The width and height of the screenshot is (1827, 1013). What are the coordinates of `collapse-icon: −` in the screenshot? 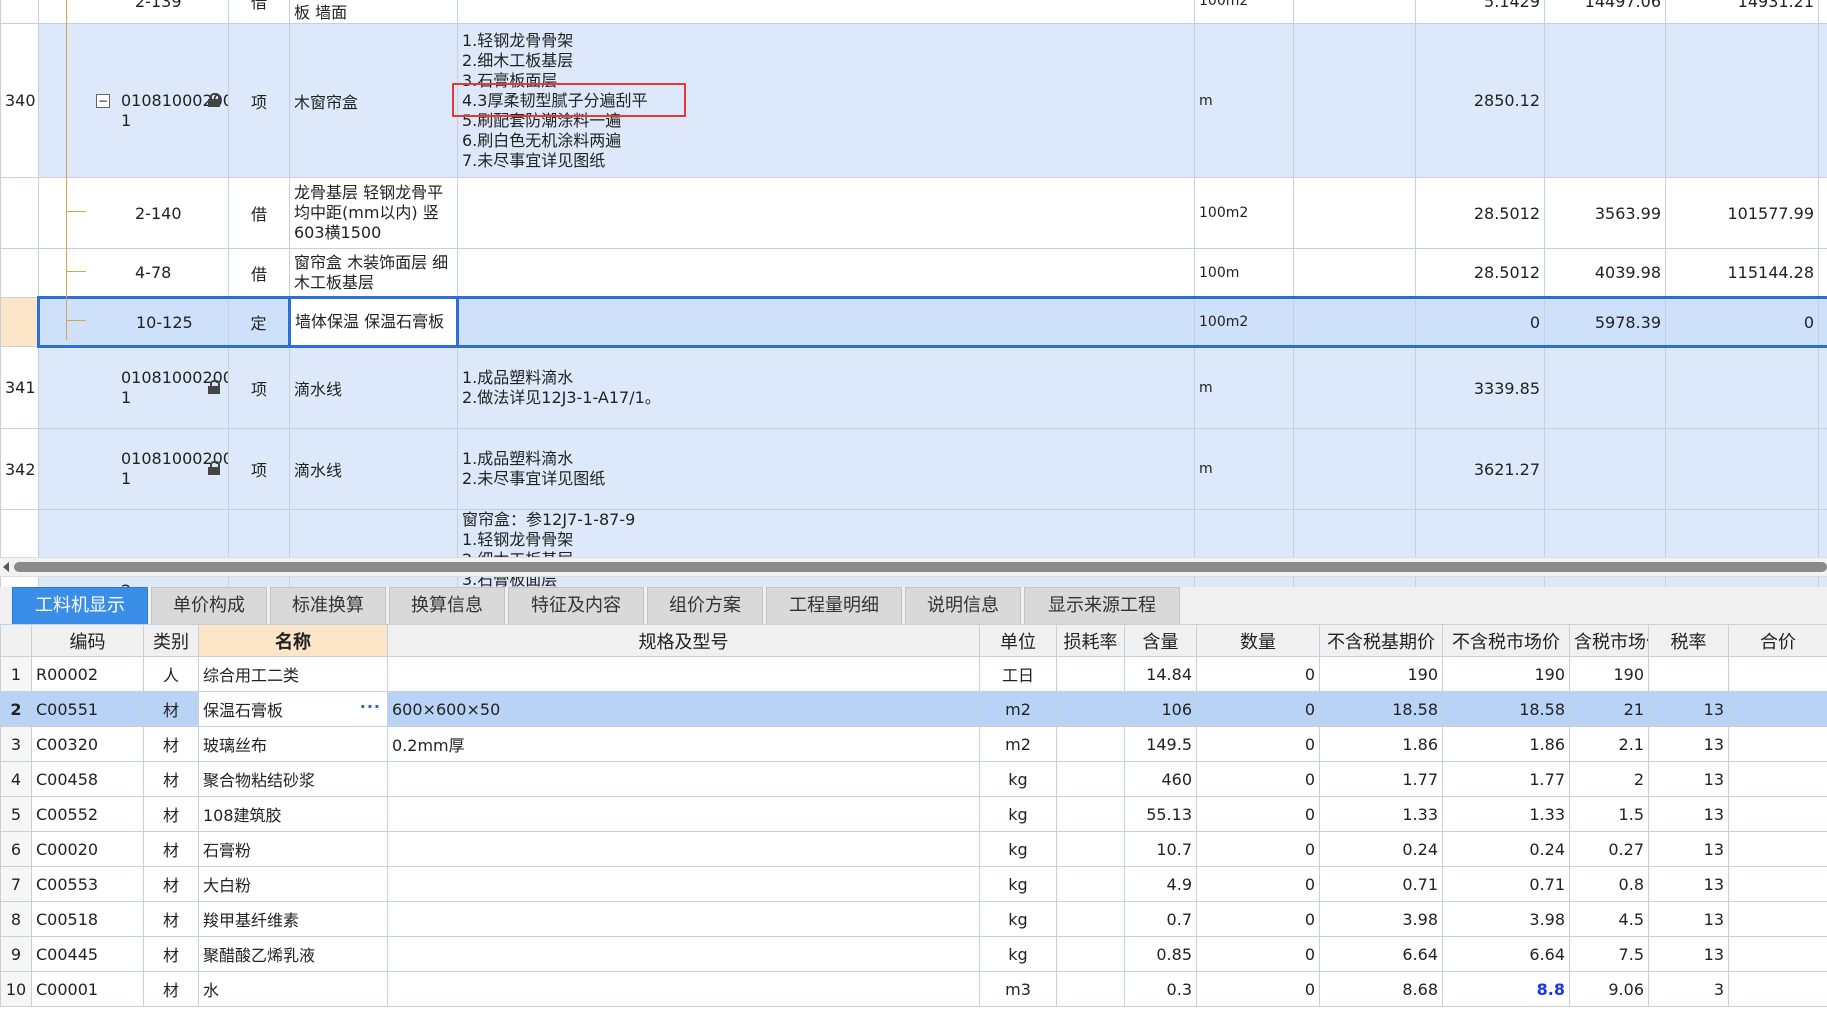 It's located at (103, 101).